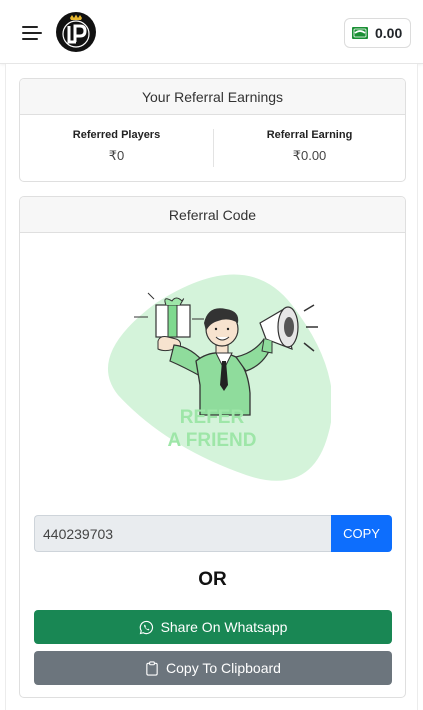 This screenshot has width=423, height=710. I want to click on referred-players-stat: Referred Players ₹0, so click(116, 148).